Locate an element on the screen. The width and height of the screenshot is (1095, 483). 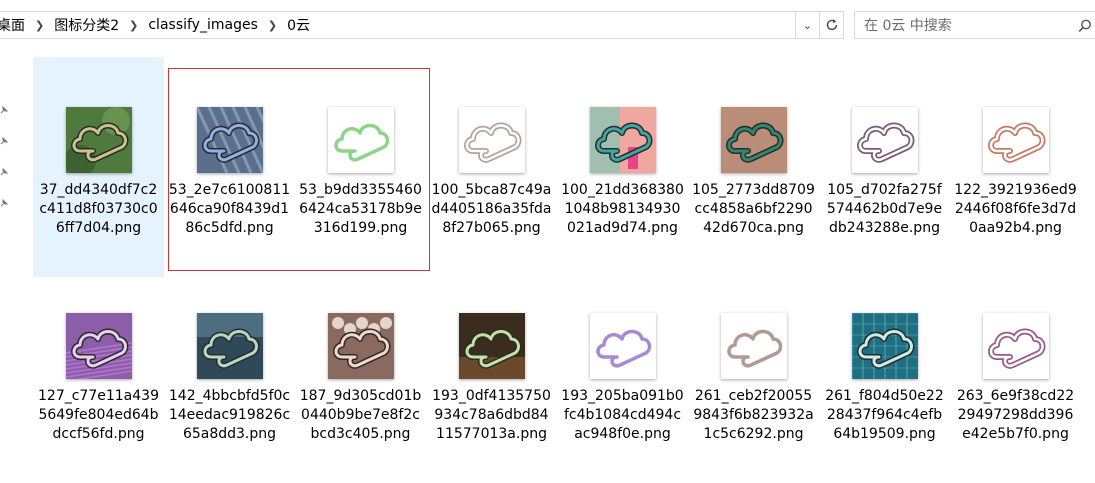
breadcrumb-folder-1: 图标分类2 is located at coordinates (86, 25).